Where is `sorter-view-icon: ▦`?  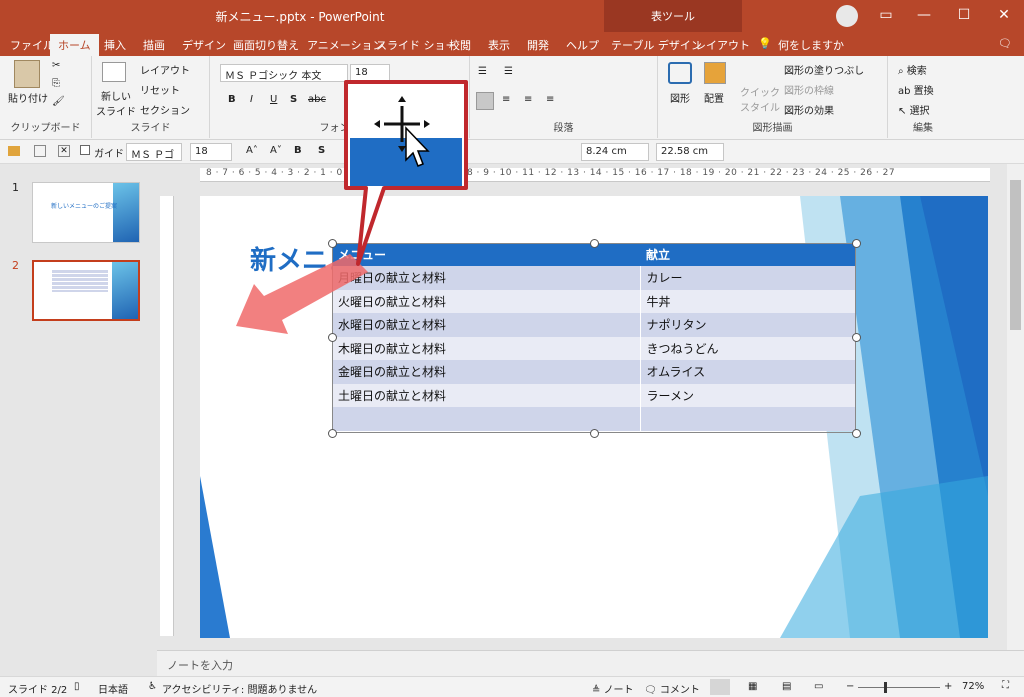
sorter-view-icon: ▦ is located at coordinates (752, 686).